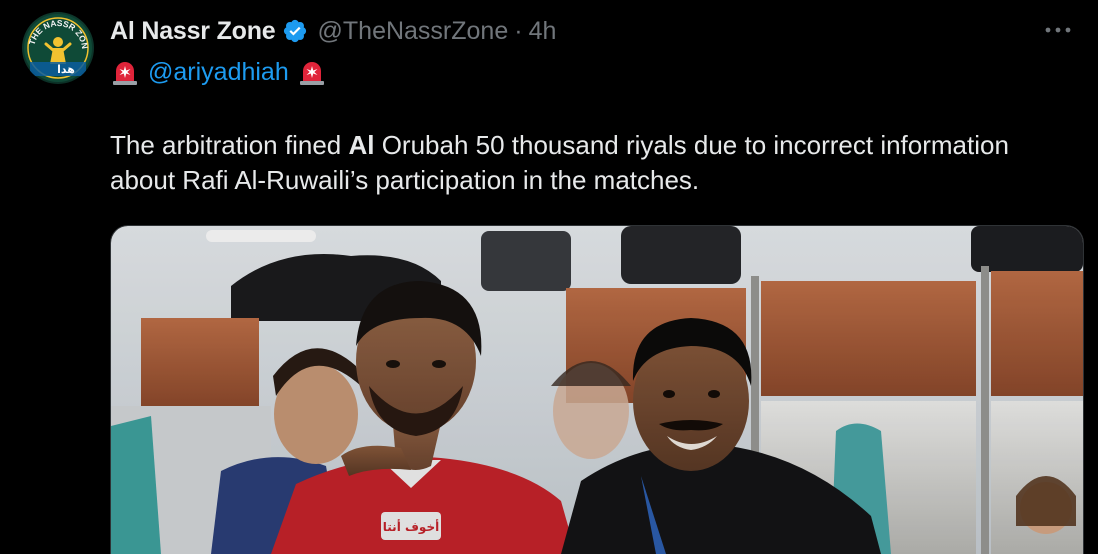  I want to click on verified-badge-icon, so click(295, 31).